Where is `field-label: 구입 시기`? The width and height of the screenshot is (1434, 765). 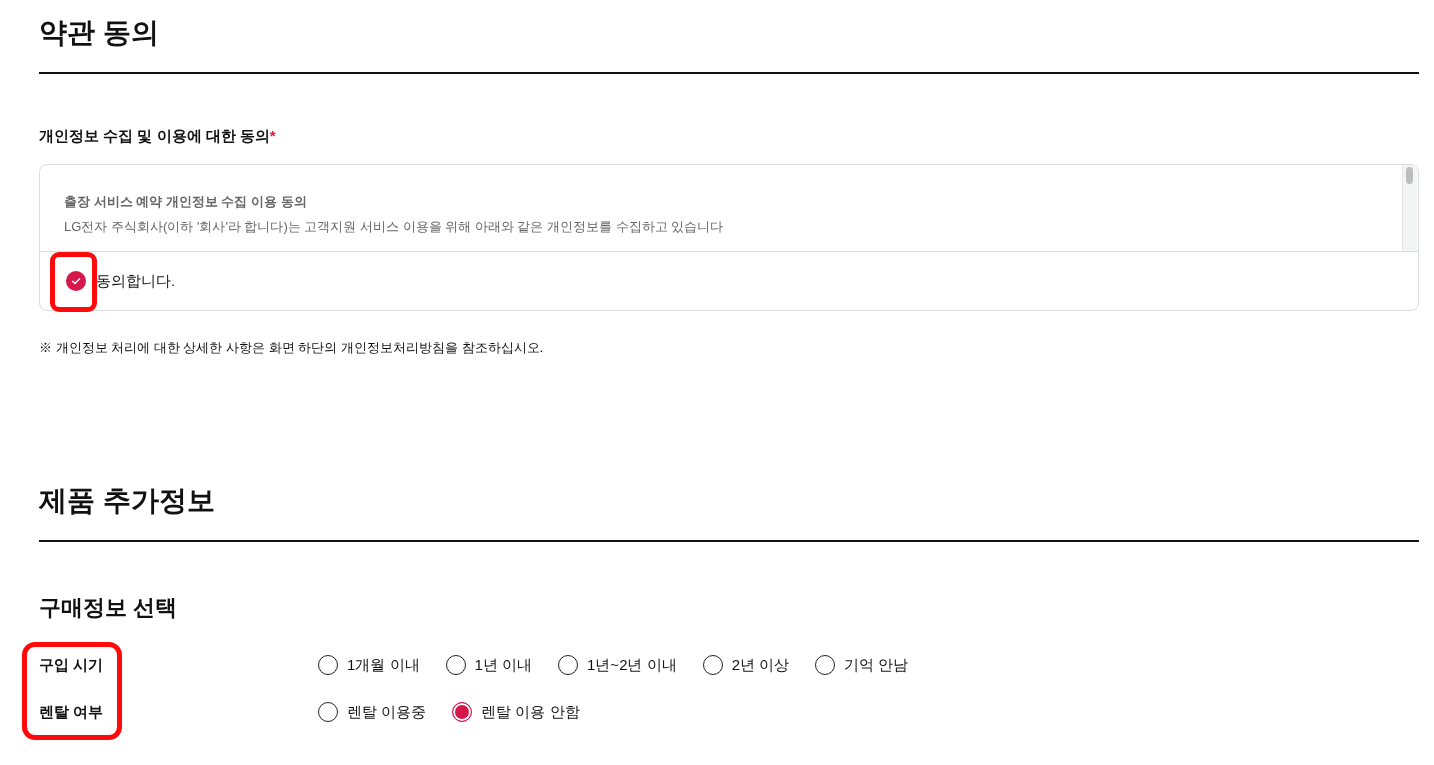
field-label: 구입 시기 is located at coordinates (71, 665).